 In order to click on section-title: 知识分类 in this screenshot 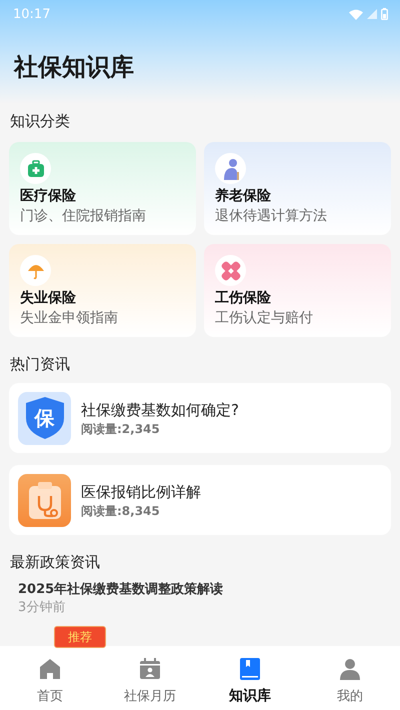, I will do `click(40, 121)`.